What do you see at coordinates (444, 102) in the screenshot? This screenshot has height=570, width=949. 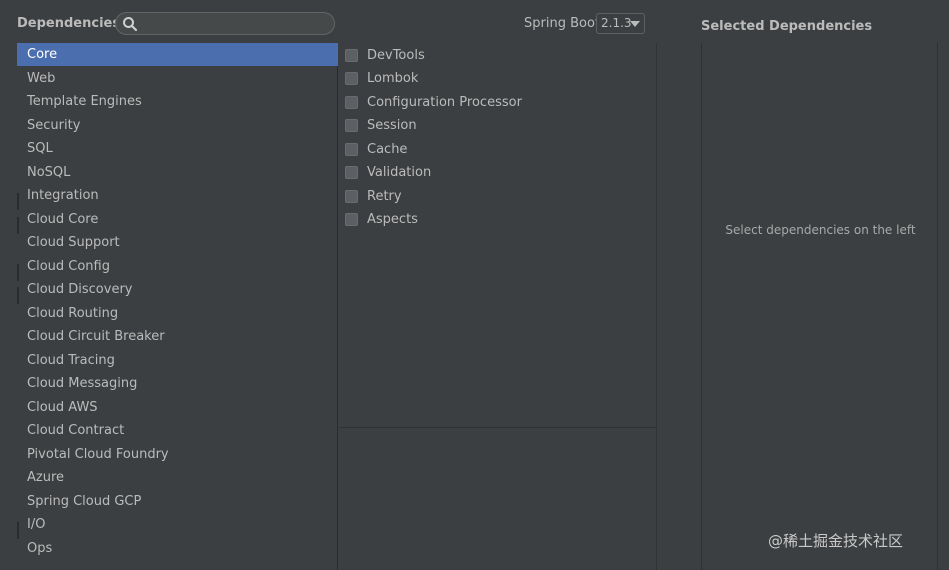 I see `dependency-label: Configuration Processor` at bounding box center [444, 102].